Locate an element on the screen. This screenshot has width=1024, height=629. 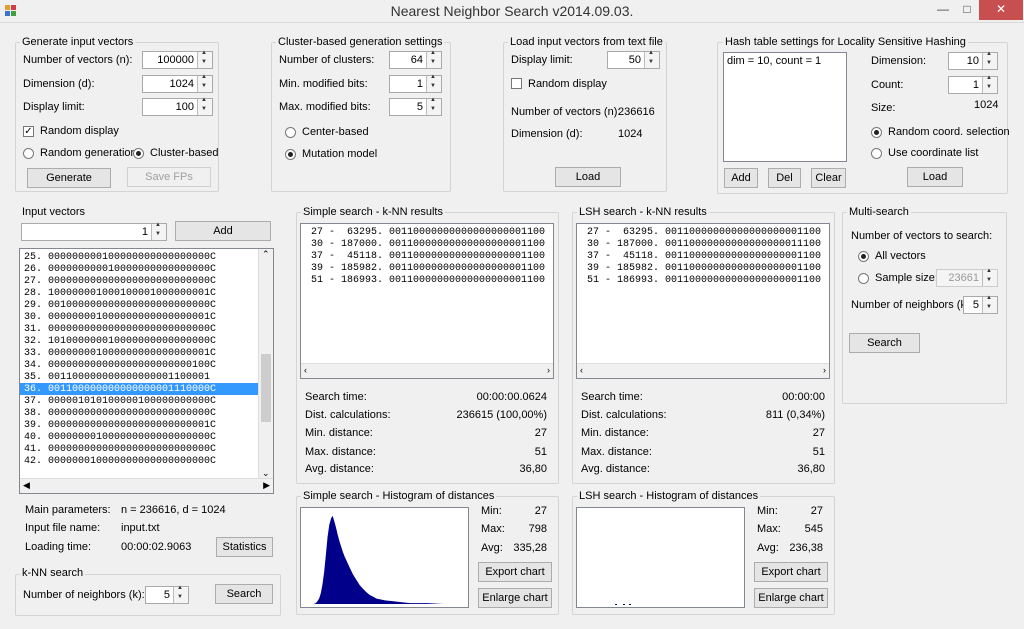
simple-enlarge-chart-button: Enlarge chart is located at coordinates (515, 598).